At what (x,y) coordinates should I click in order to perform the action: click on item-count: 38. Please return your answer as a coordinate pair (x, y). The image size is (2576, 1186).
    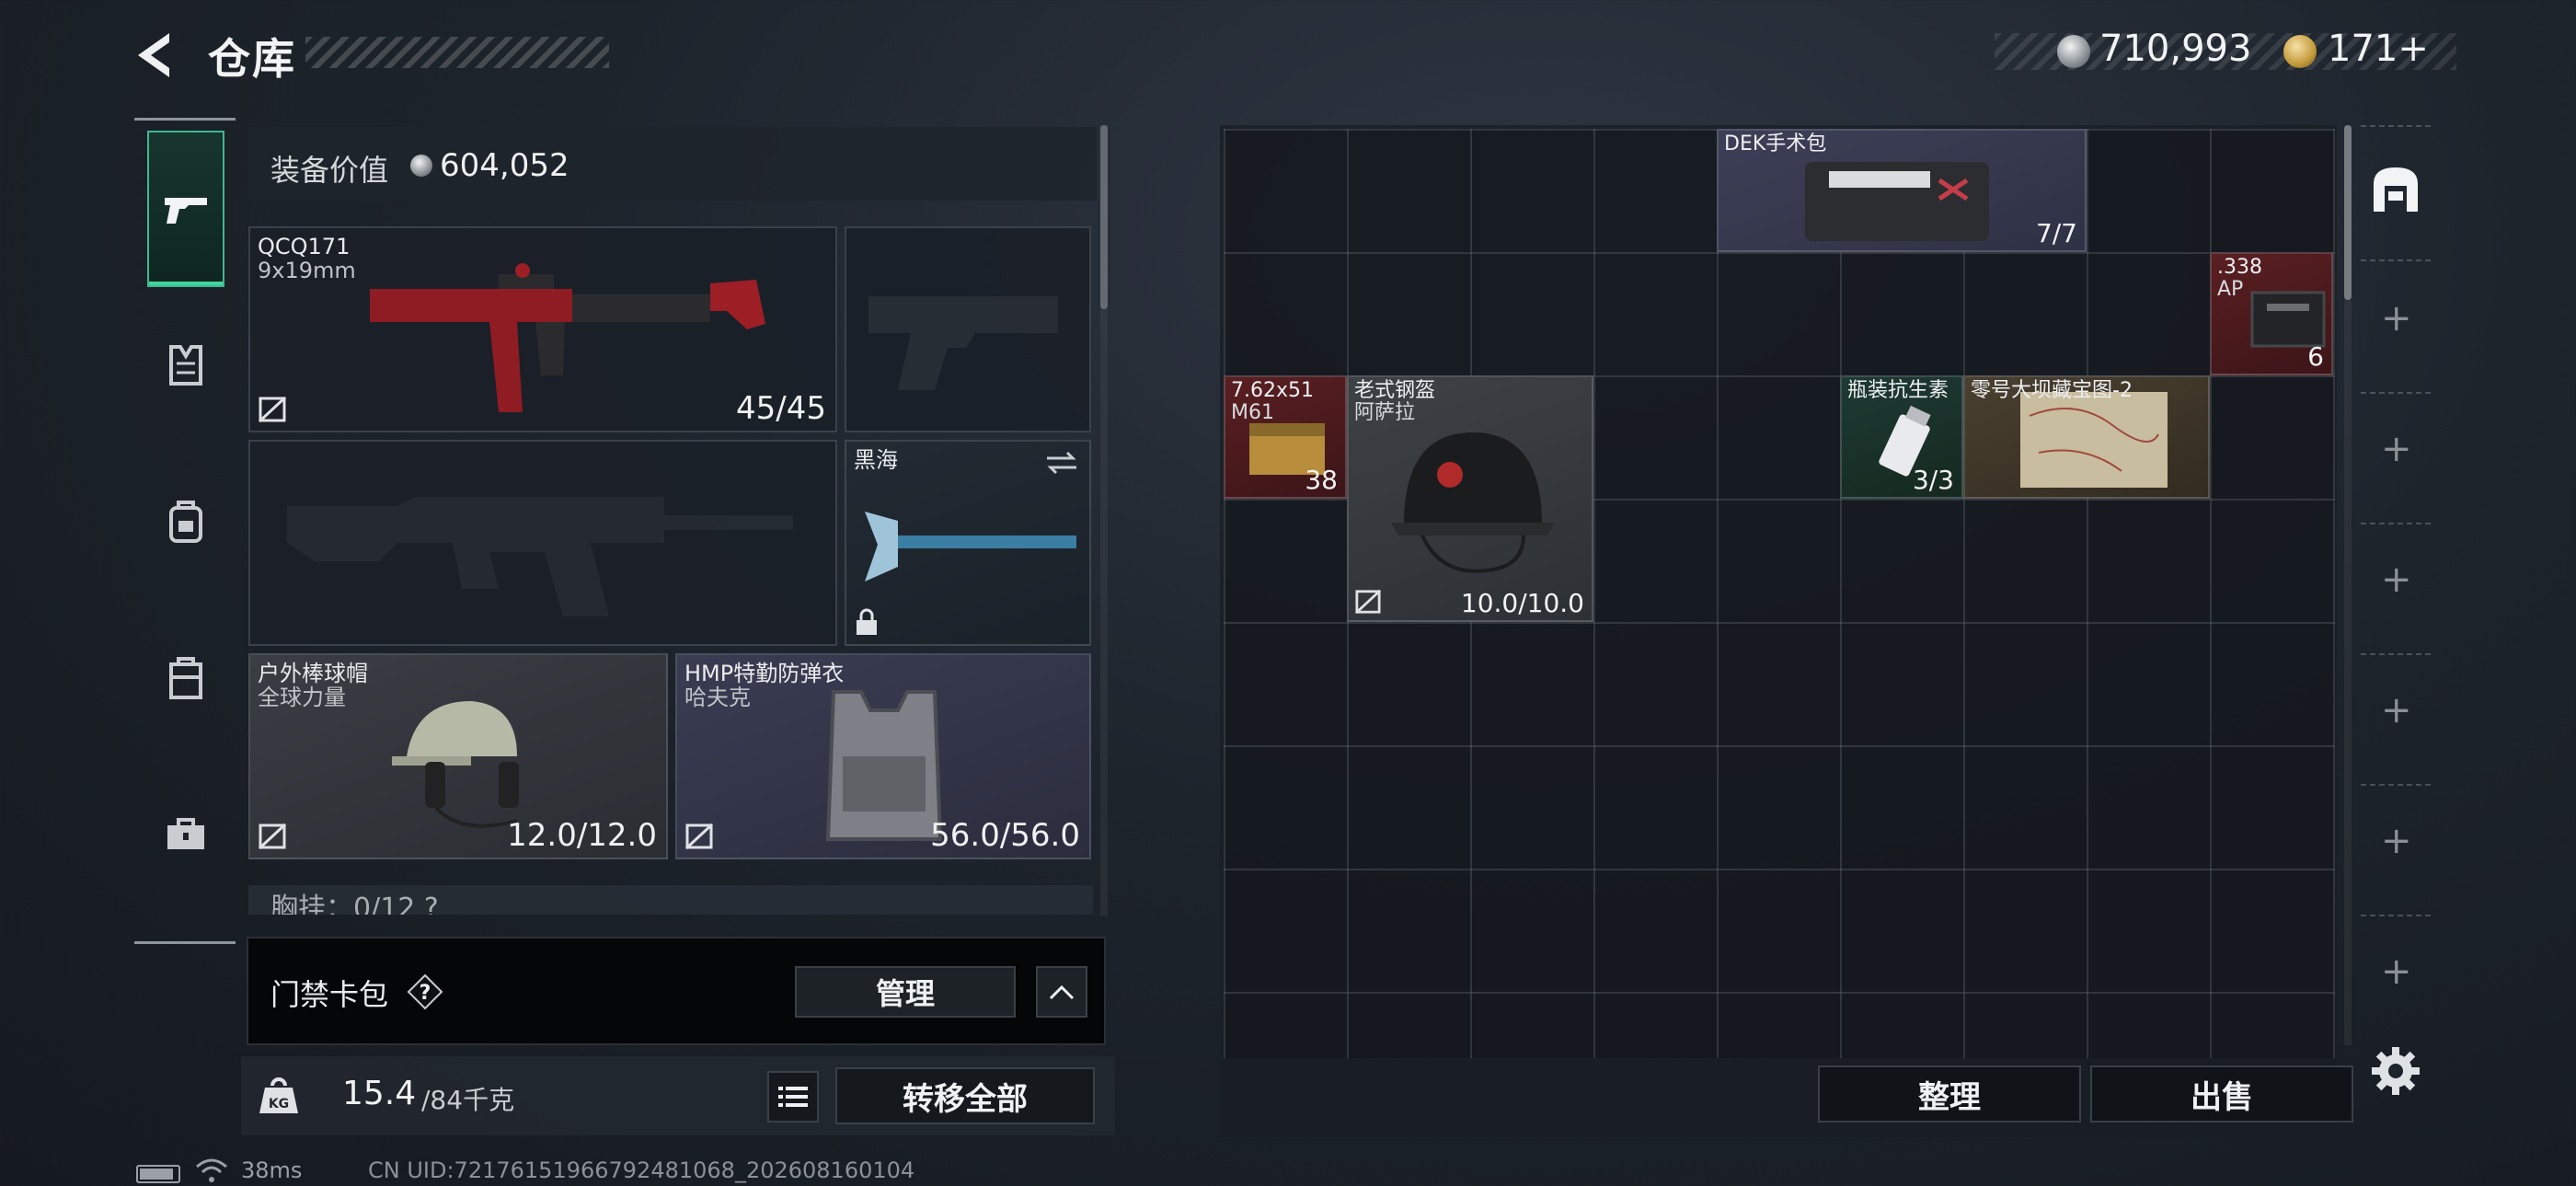
    Looking at the image, I should click on (1321, 480).